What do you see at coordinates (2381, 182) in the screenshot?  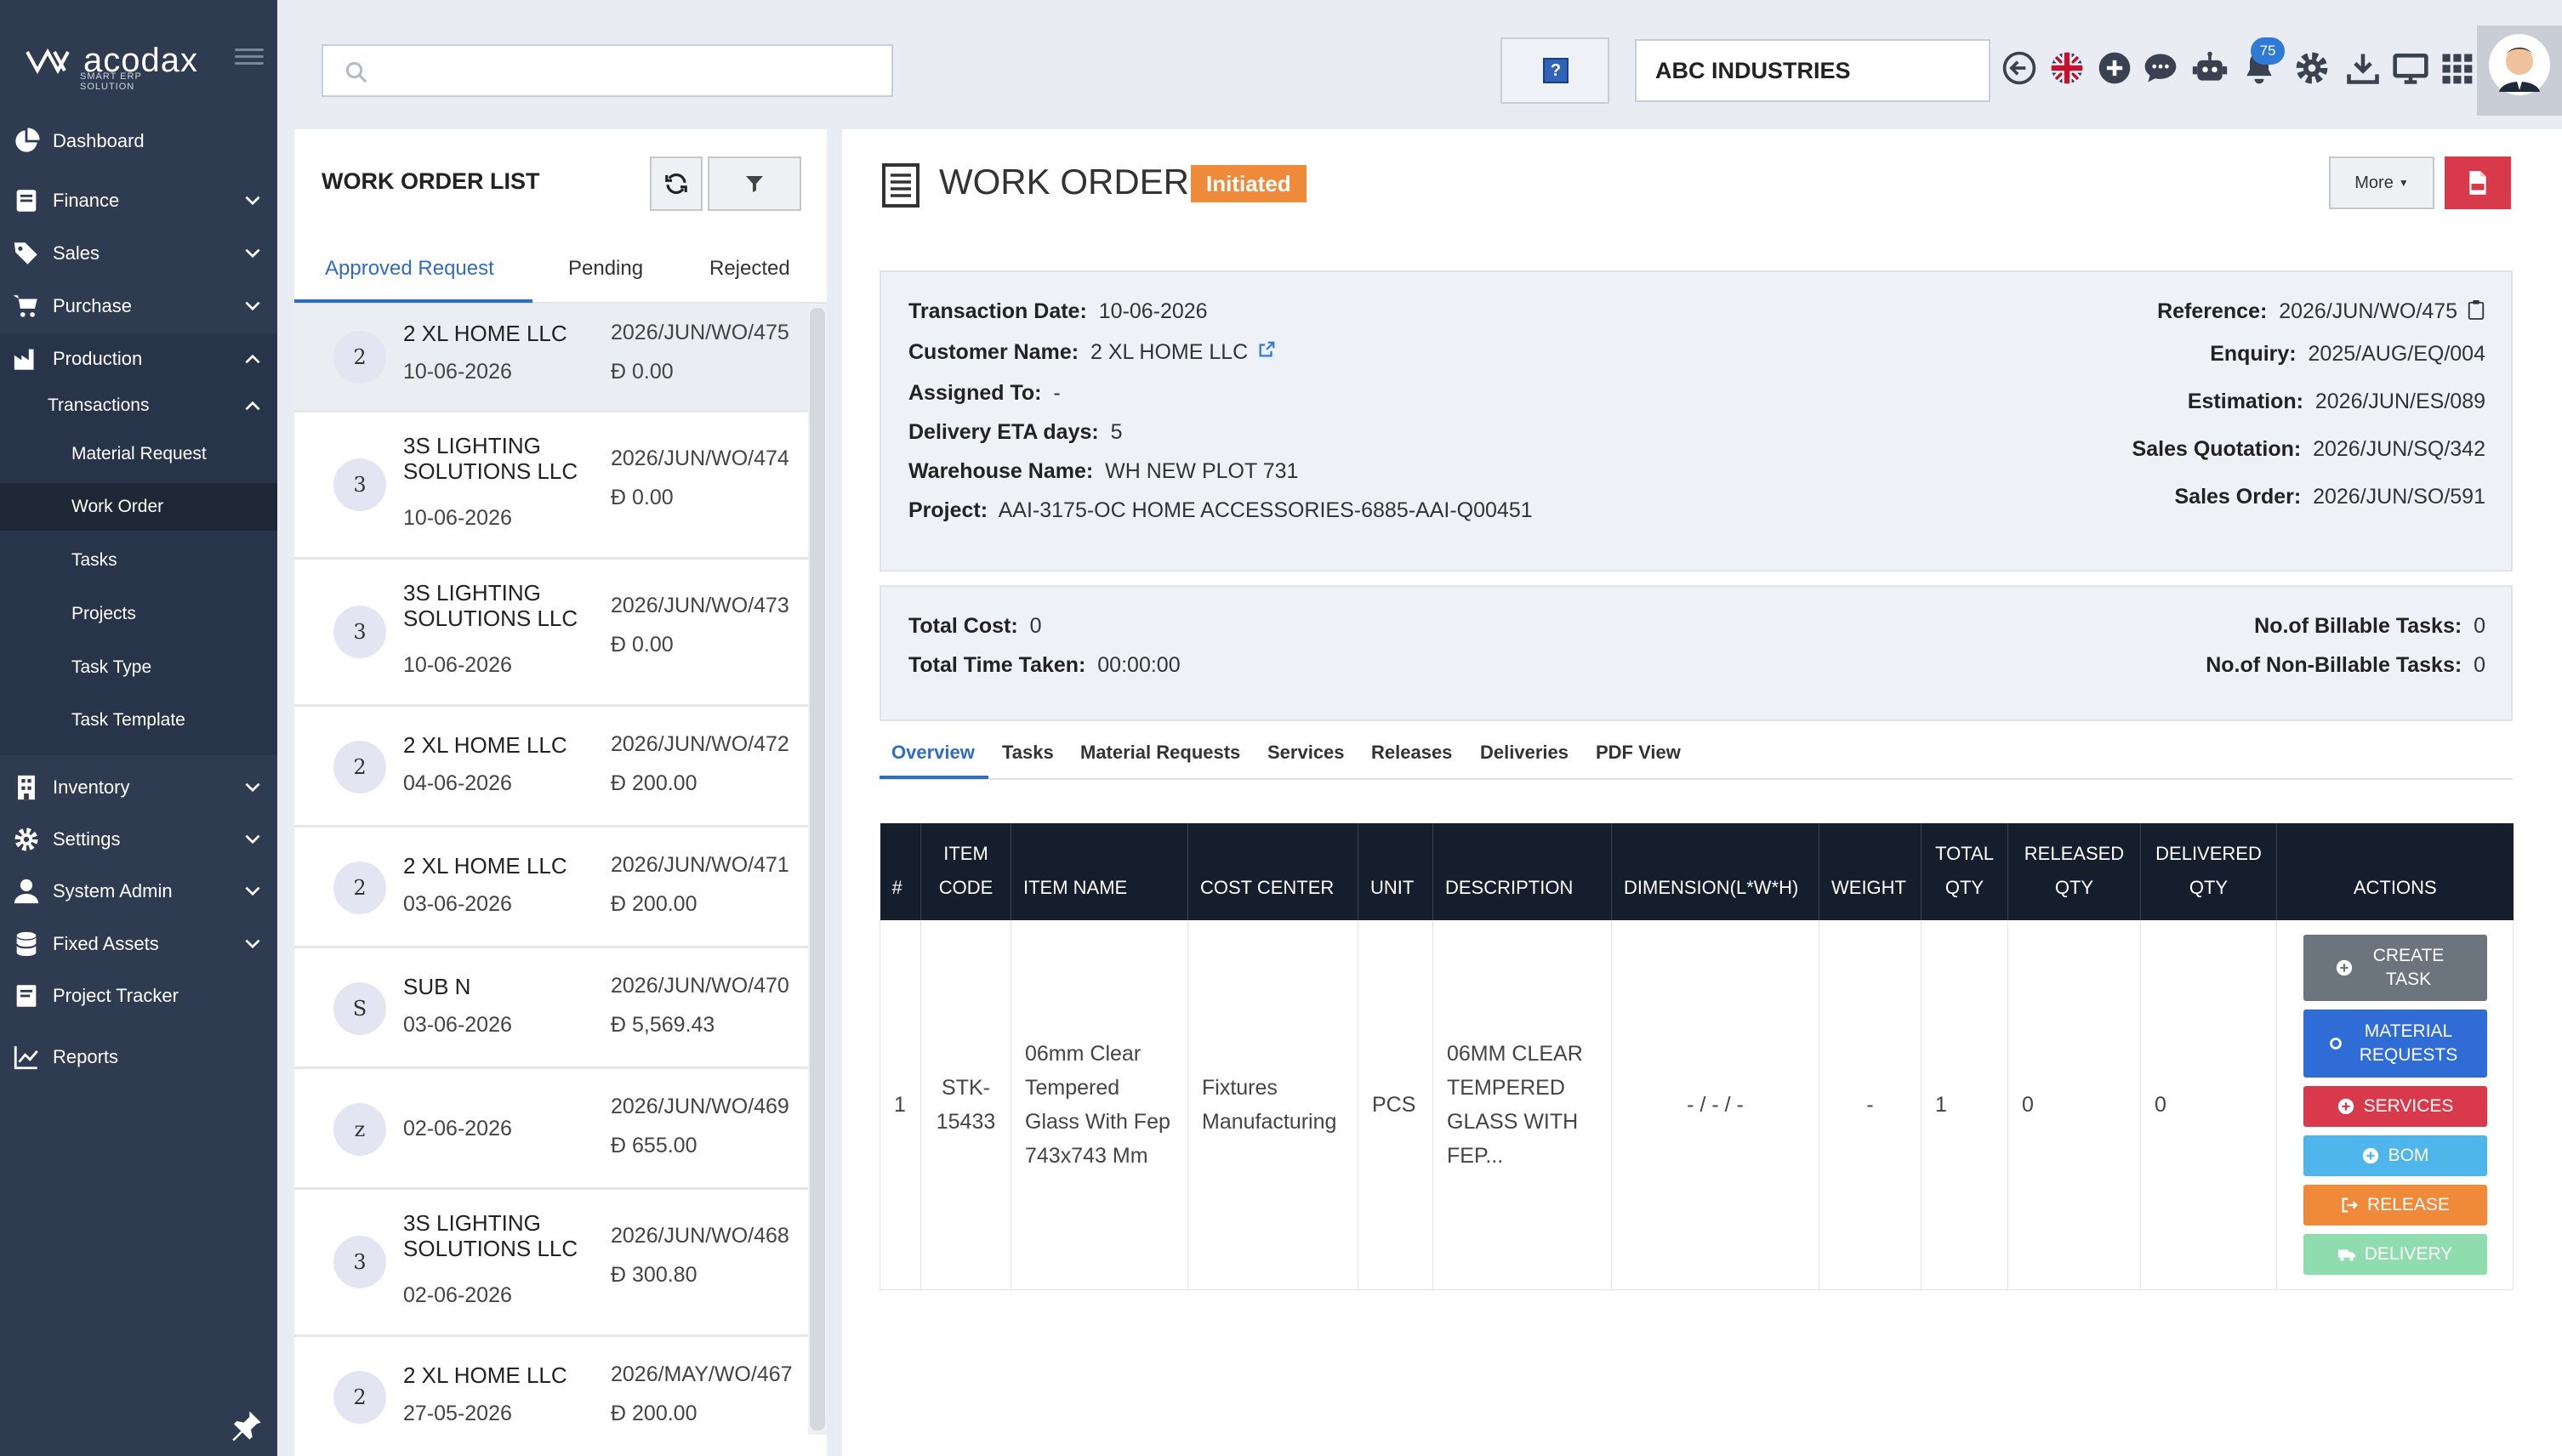 I see `more-dropdown-button: More ▼` at bounding box center [2381, 182].